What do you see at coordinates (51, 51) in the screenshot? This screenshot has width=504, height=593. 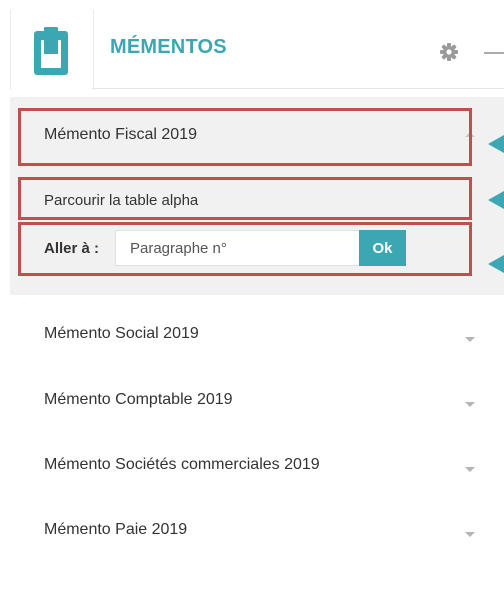 I see `book-icon` at bounding box center [51, 51].